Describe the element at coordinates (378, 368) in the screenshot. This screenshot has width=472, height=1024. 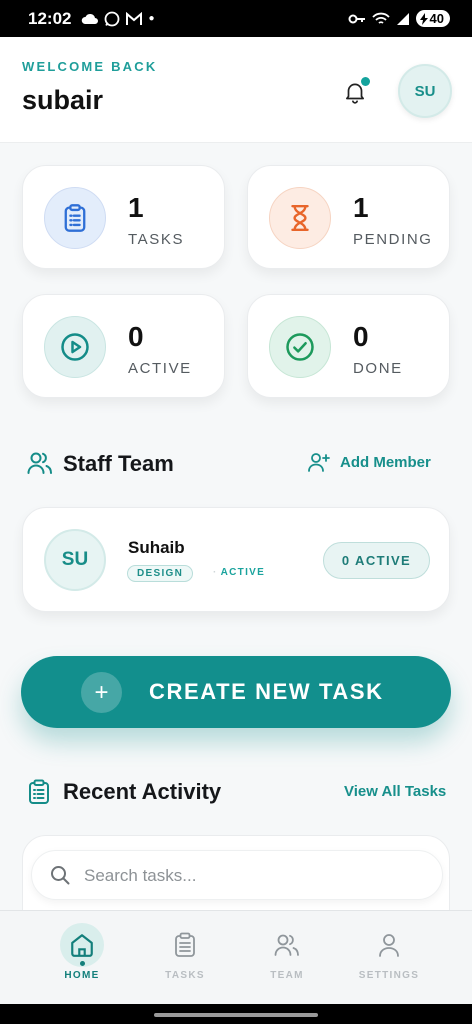
I see `stat-label: DONE` at that location.